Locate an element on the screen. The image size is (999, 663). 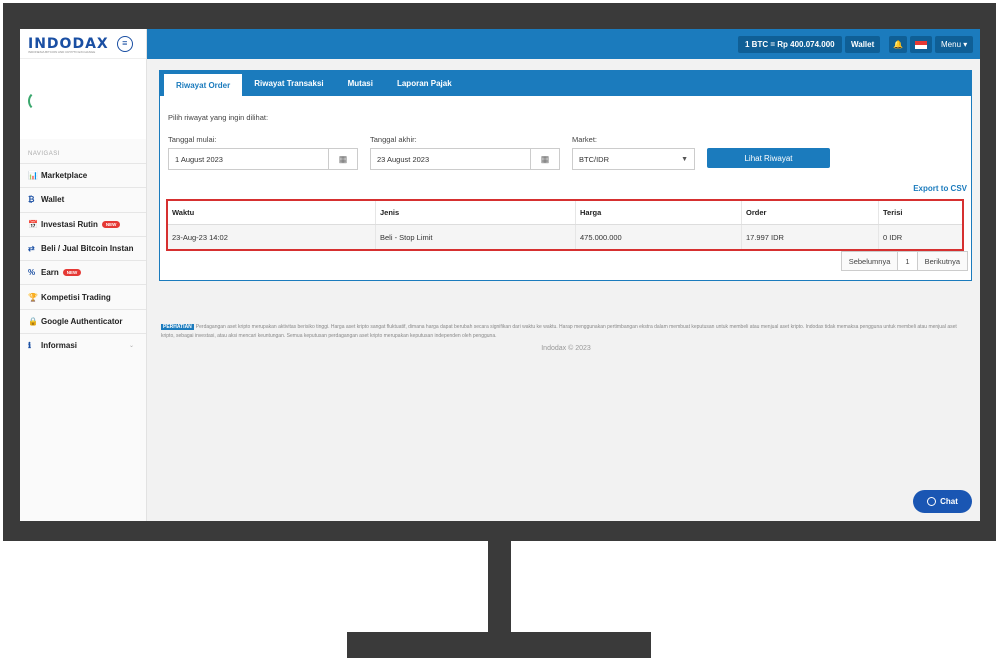
chart-icon: 📊 is located at coordinates (33, 176).